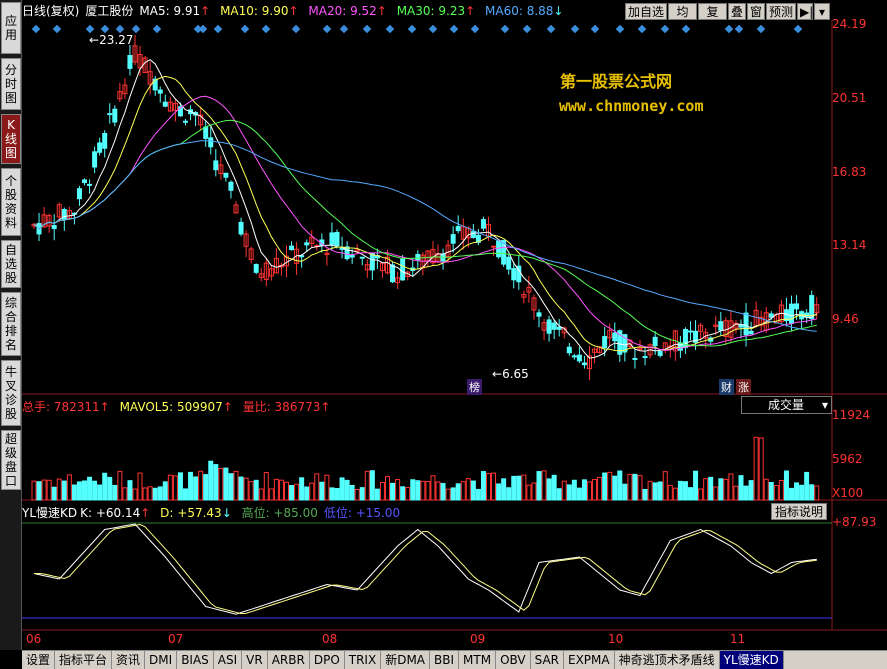 Image resolution: width=887 pixels, height=669 pixels. What do you see at coordinates (11, 324) in the screenshot?
I see `sidebar-item: 综合排名` at bounding box center [11, 324].